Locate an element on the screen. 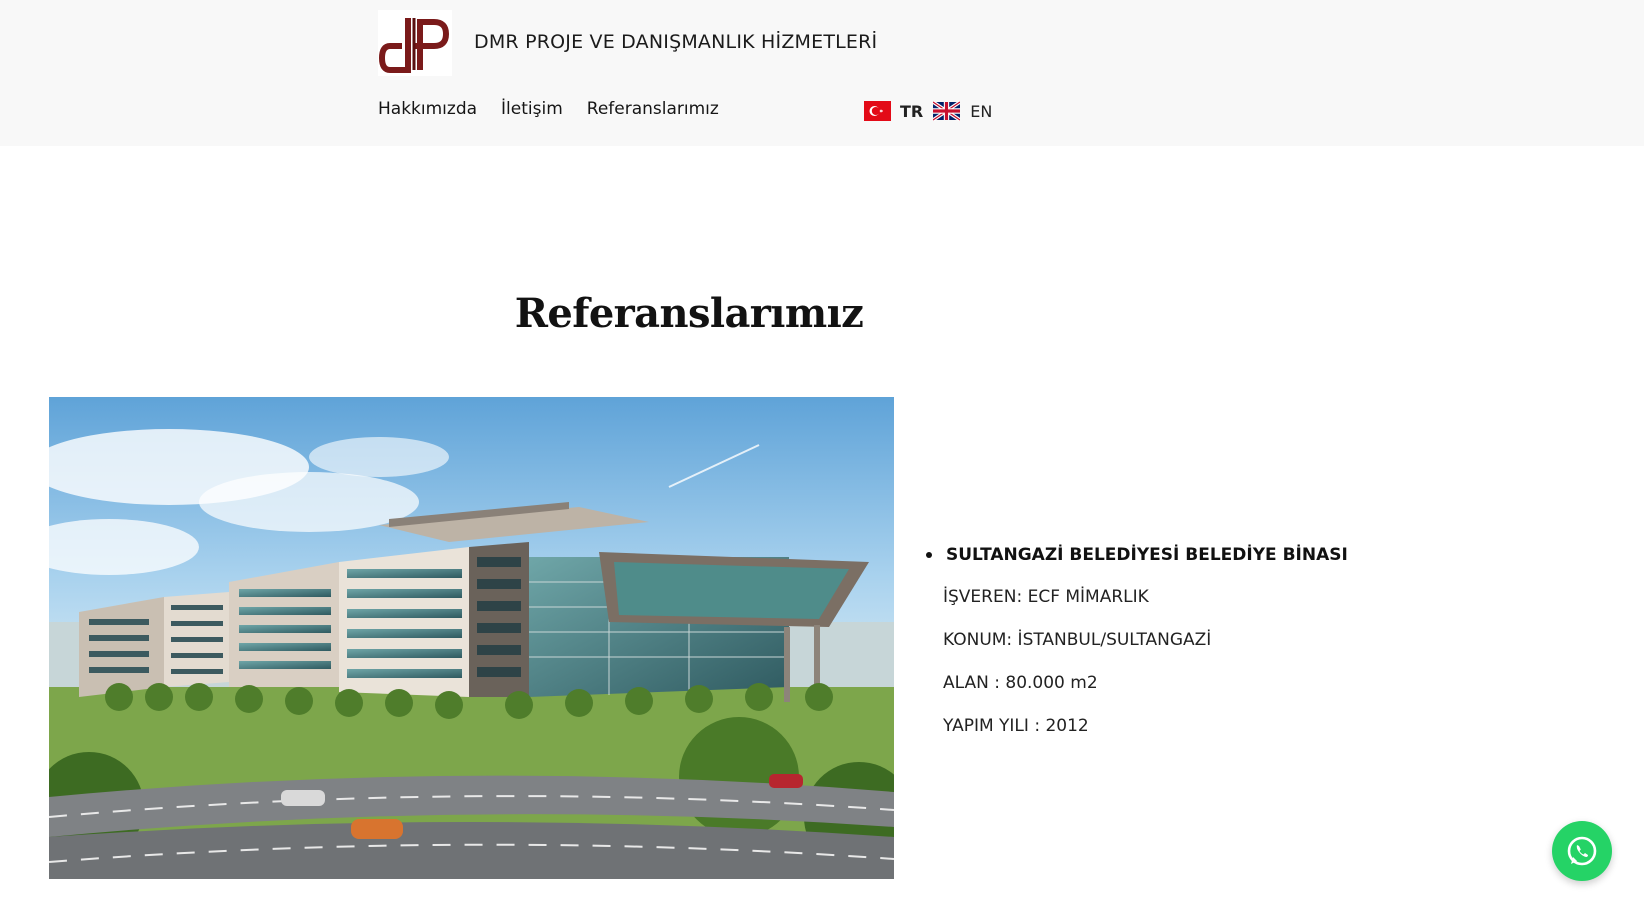 The height and width of the screenshot is (907, 1644). reference-year: YAPIM YILI : 2012 is located at coordinates (1016, 726).